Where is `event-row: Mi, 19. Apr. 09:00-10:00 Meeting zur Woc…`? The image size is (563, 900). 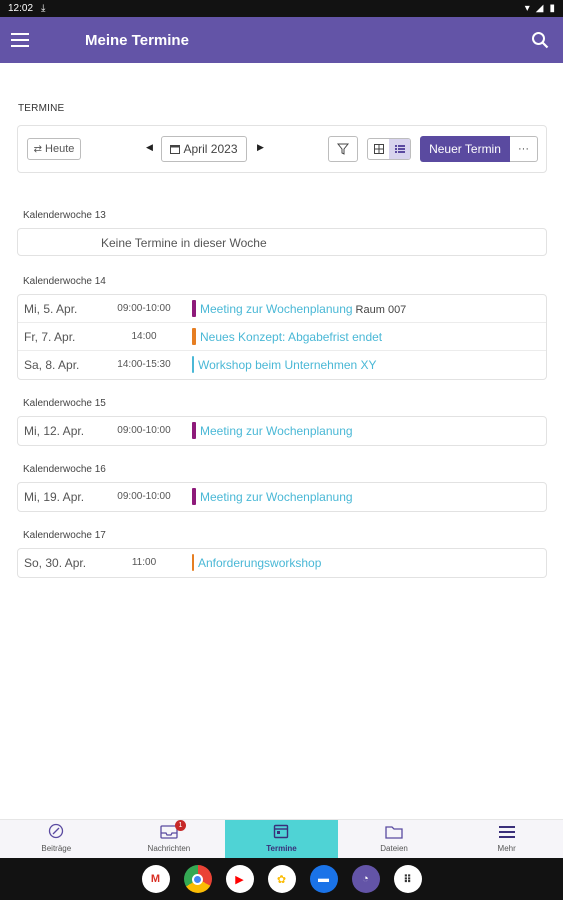
event-row: Mi, 19. Apr. 09:00-10:00 Meeting zur Woc… is located at coordinates (282, 497).